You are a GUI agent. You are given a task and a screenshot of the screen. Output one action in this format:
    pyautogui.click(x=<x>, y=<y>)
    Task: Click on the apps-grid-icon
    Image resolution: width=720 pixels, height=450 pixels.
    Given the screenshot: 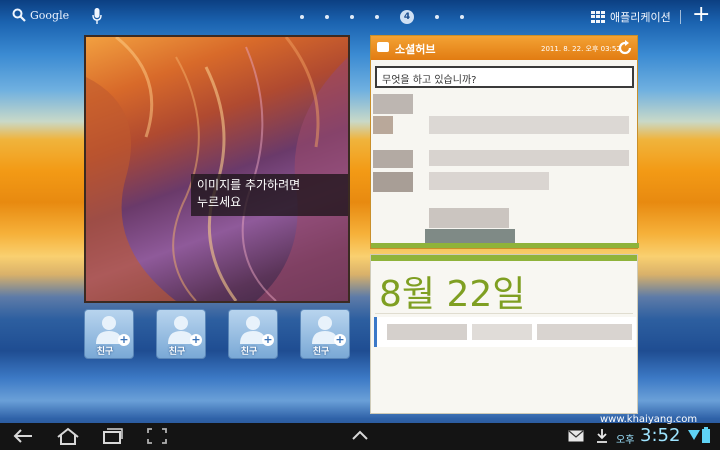 What is the action you would take?
    pyautogui.click(x=598, y=17)
    